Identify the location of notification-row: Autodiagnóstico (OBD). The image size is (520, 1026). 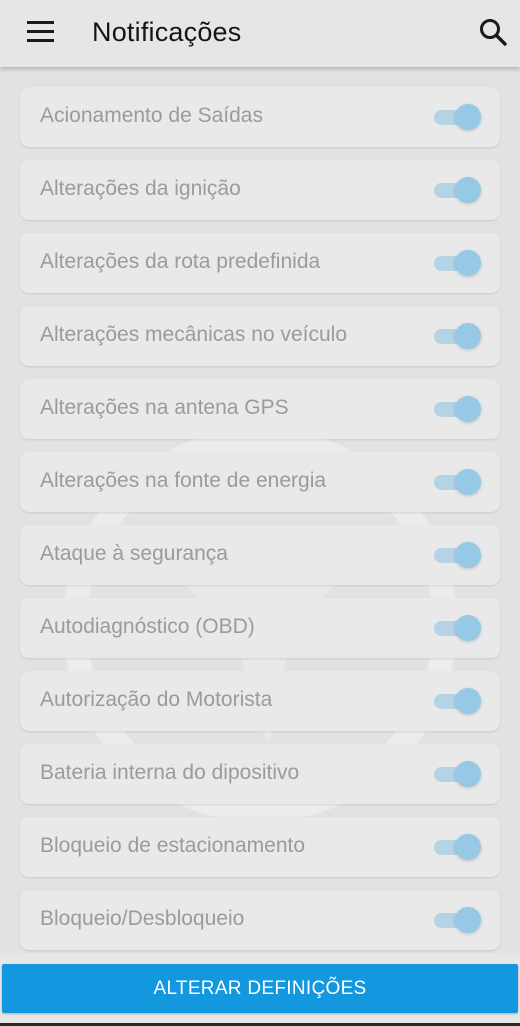
(260, 628).